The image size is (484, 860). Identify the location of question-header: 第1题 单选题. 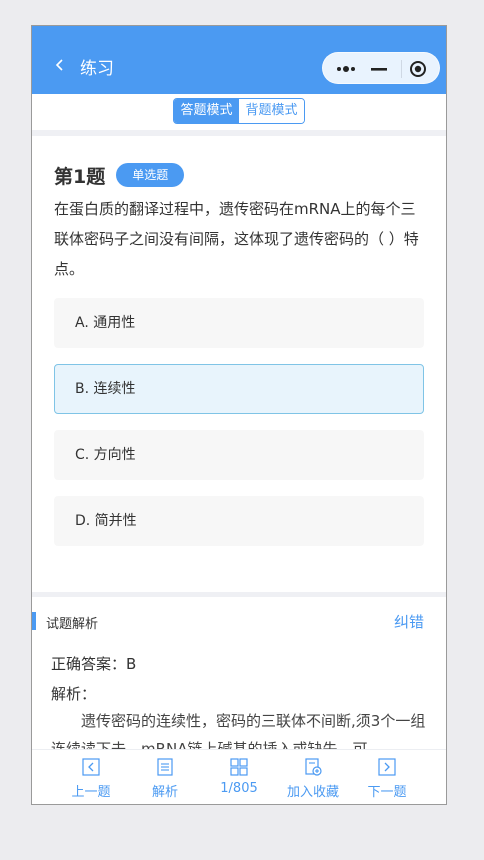
(119, 175).